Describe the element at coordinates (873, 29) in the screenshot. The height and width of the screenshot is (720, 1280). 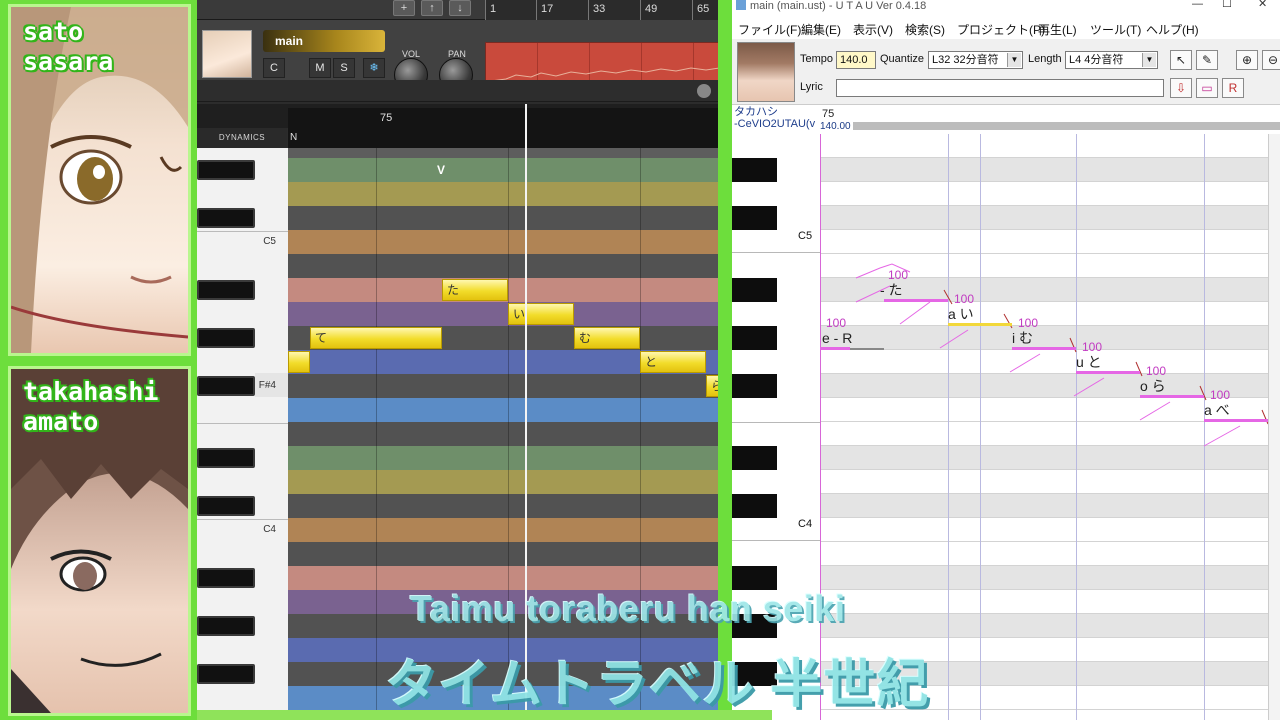
I see `menu-view: 表示(V)` at that location.